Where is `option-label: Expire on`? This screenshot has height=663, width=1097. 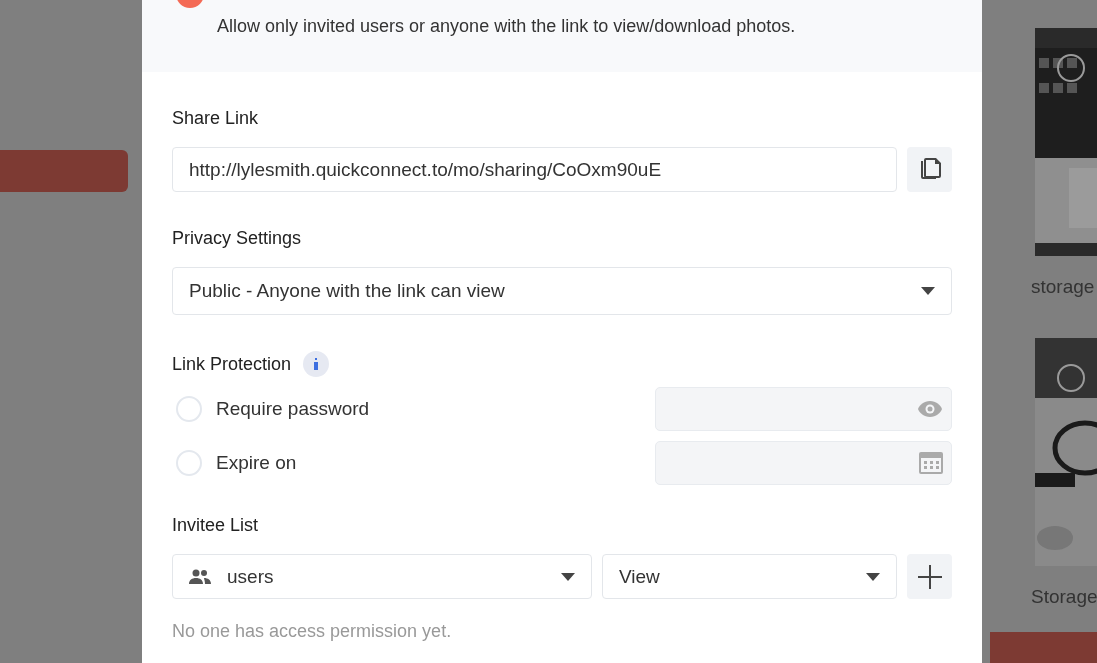
option-label: Expire on is located at coordinates (257, 463).